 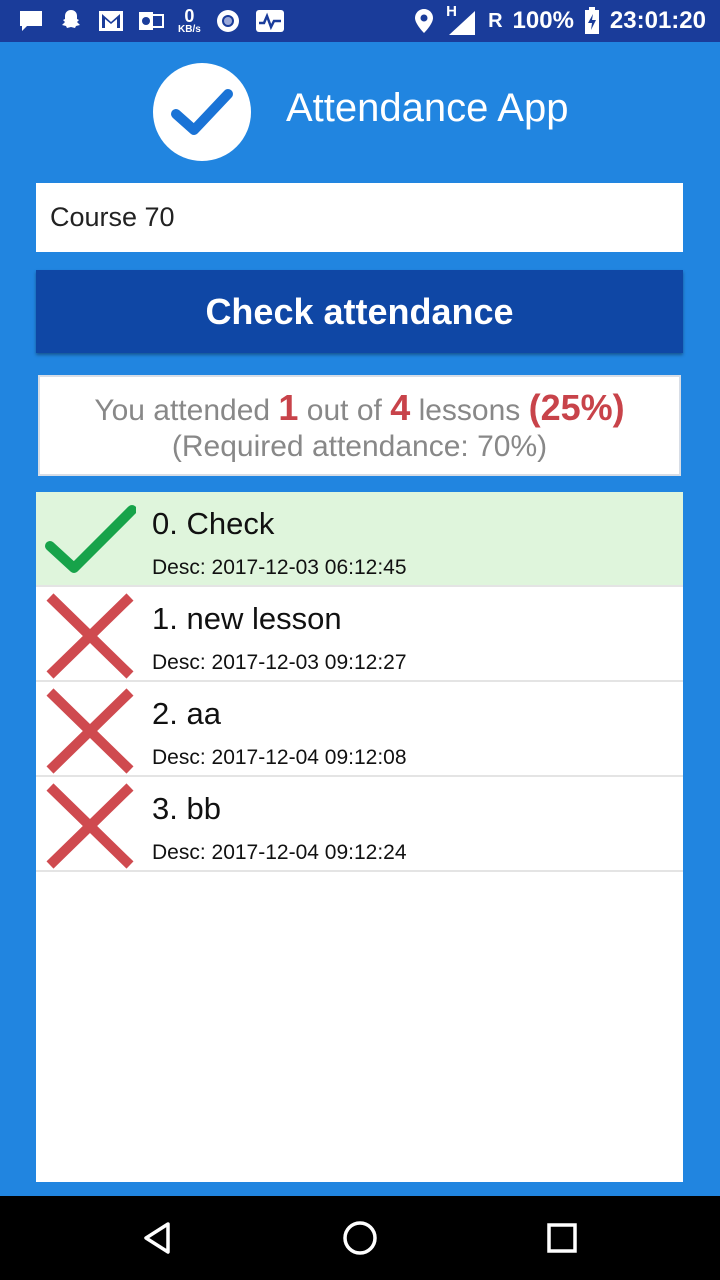 I want to click on app-header: Attendance App, so click(x=360, y=112).